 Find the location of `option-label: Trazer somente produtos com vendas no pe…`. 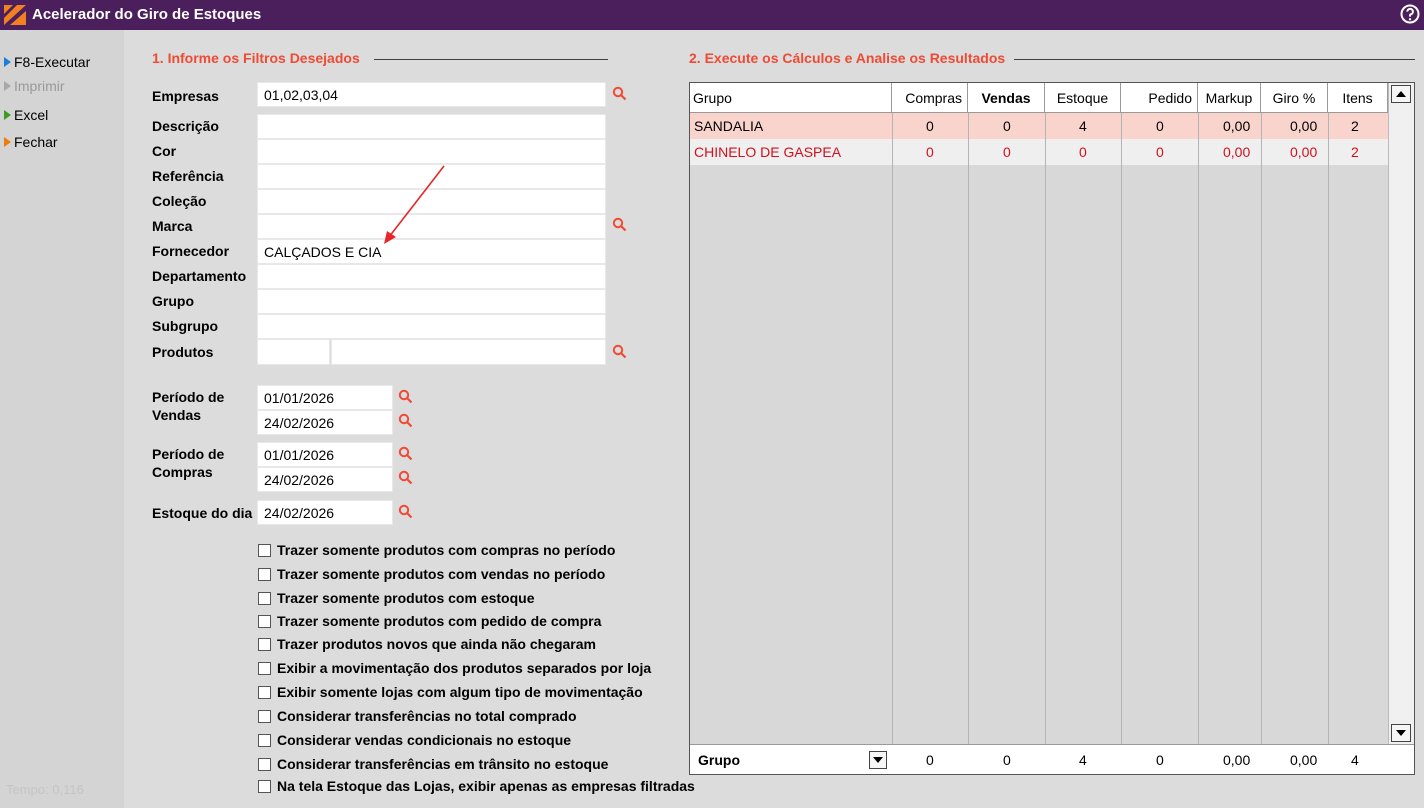

option-label: Trazer somente produtos com vendas no pe… is located at coordinates (441, 574).